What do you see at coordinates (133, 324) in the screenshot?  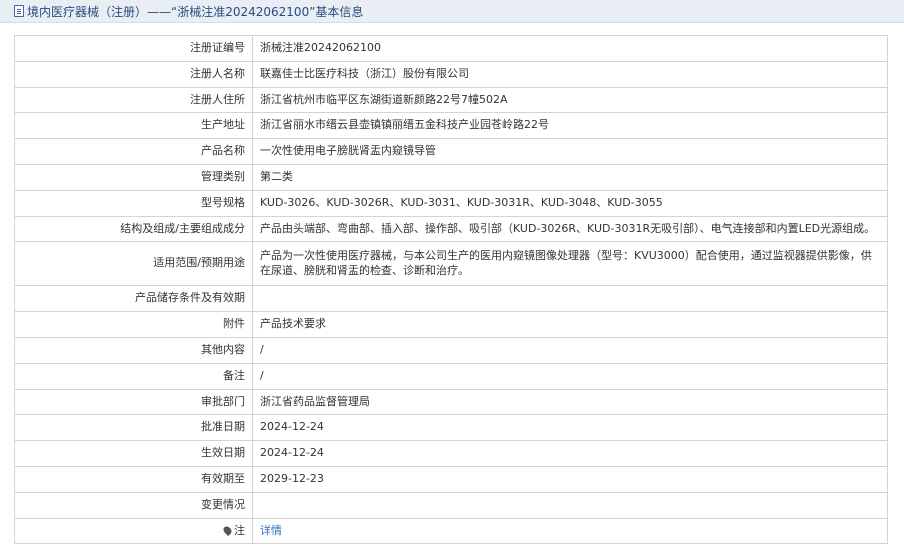 I see `row-label-attachment: 附件` at bounding box center [133, 324].